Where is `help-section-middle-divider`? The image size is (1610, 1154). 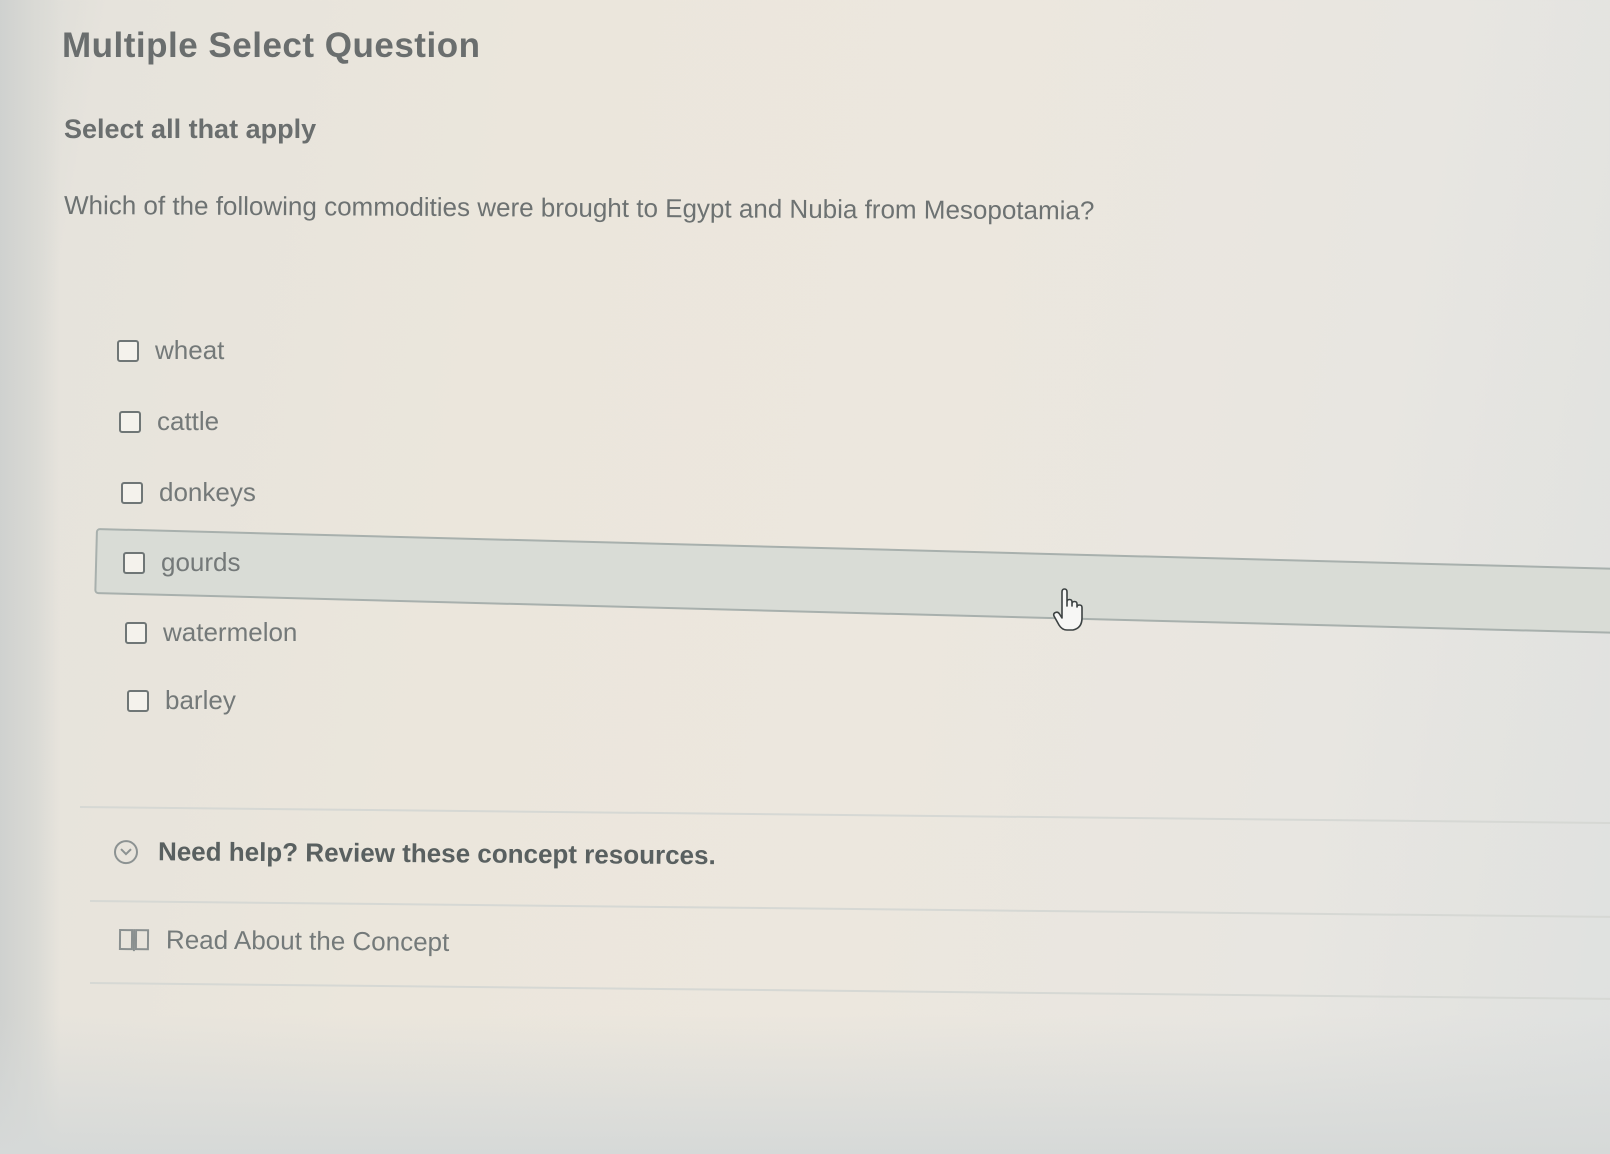 help-section-middle-divider is located at coordinates (849, 909).